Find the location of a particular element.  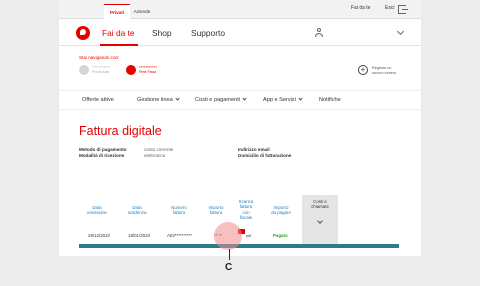

subnav-gestione-linea: Gestione linea is located at coordinates (158, 99).